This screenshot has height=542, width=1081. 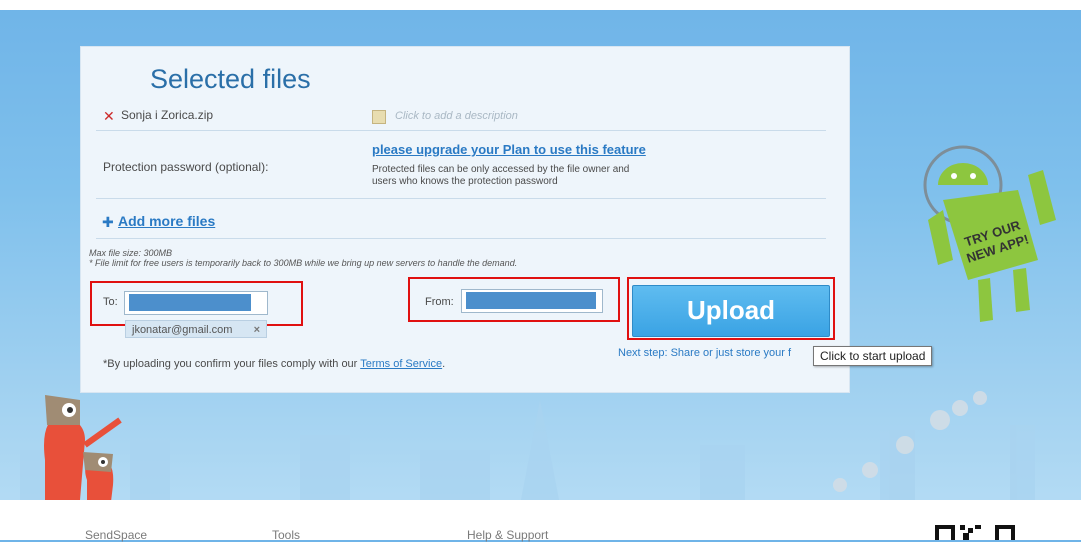 I want to click on app-promo: TRY OUR NEW APP!, so click(x=988, y=230).